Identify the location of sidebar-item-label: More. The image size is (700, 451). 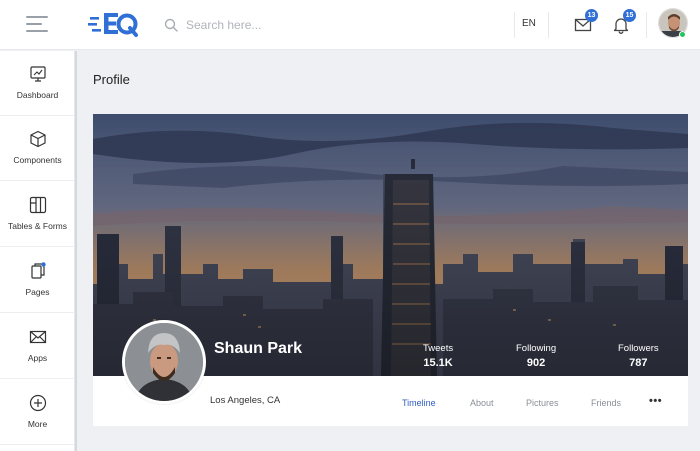
(37, 424).